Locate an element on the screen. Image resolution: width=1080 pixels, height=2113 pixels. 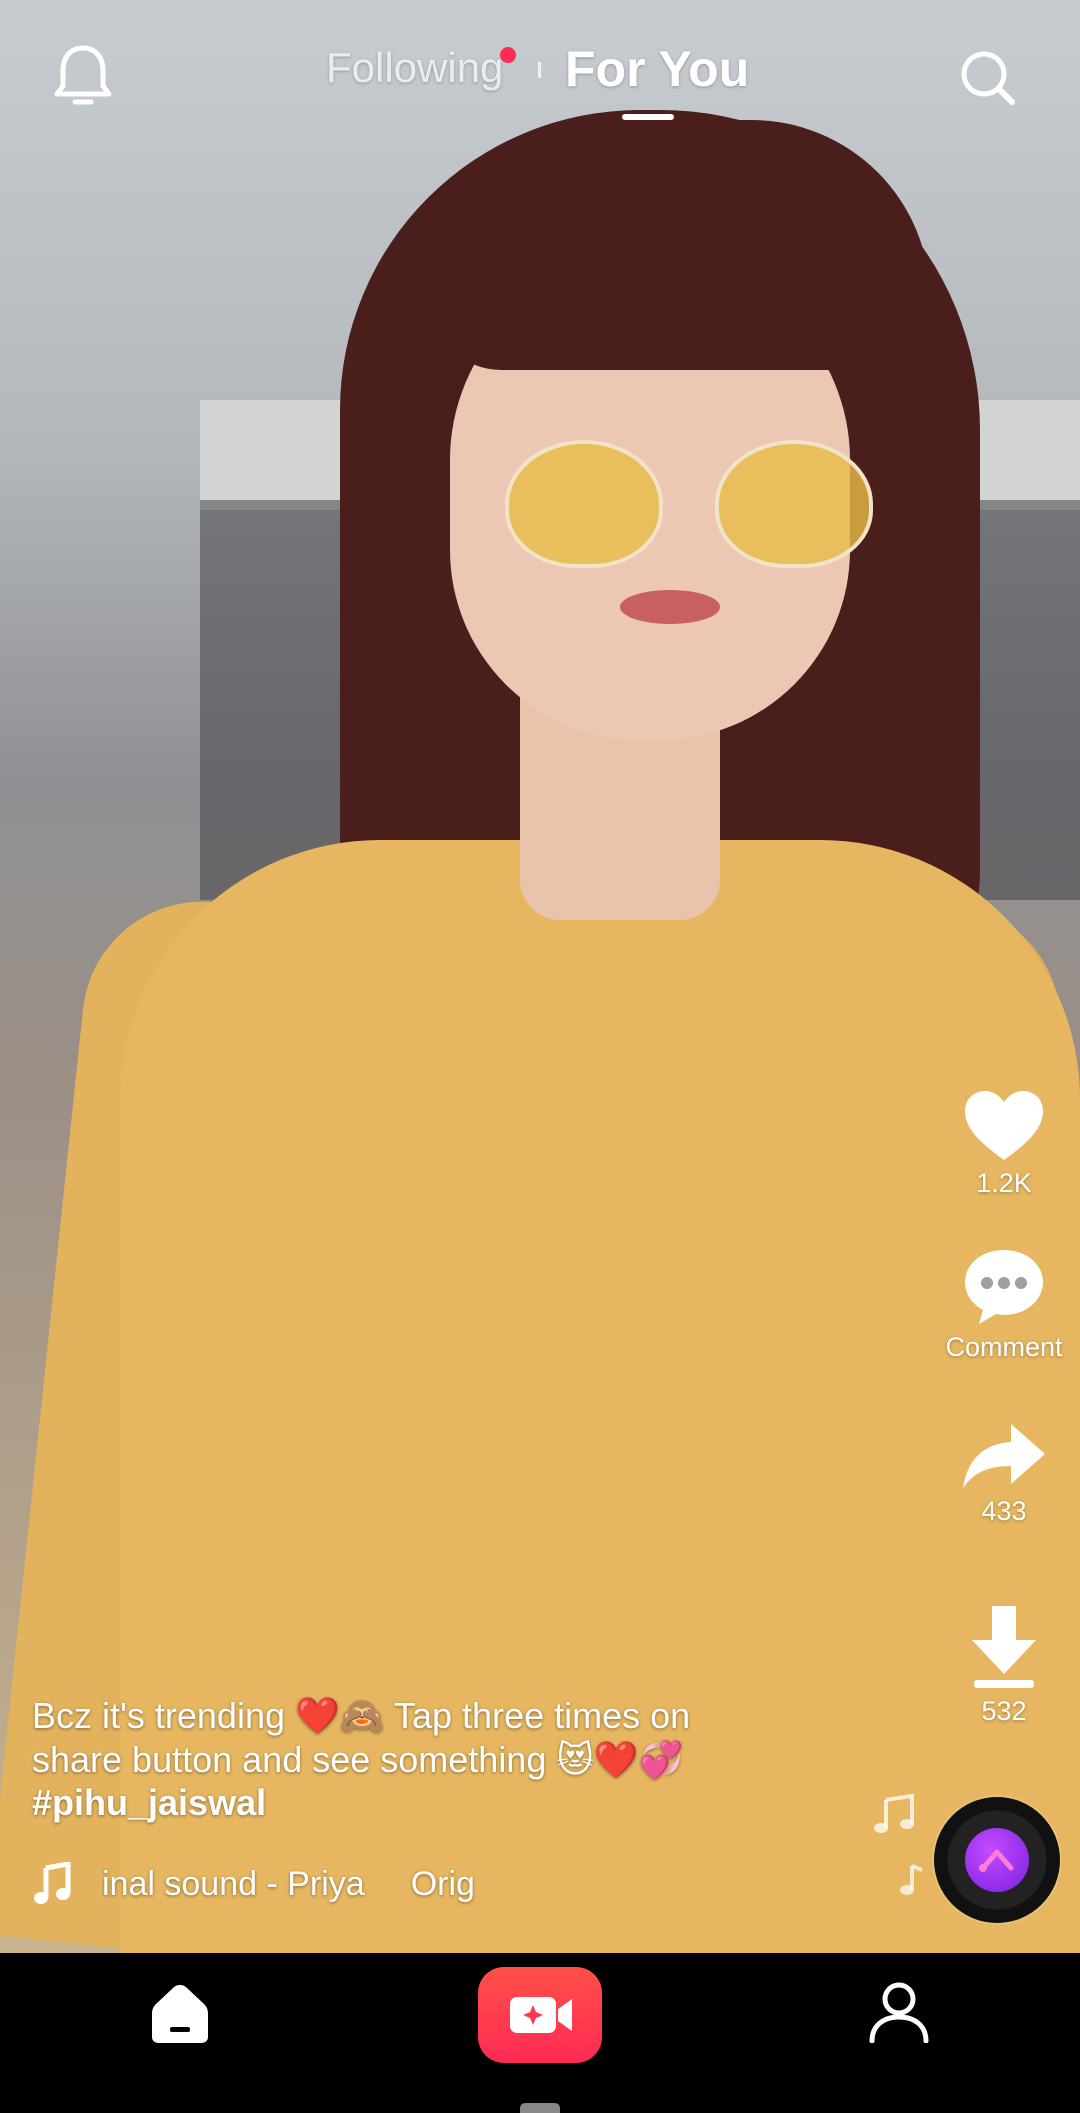
music-title-part: Orig is located at coordinates (442, 1884).